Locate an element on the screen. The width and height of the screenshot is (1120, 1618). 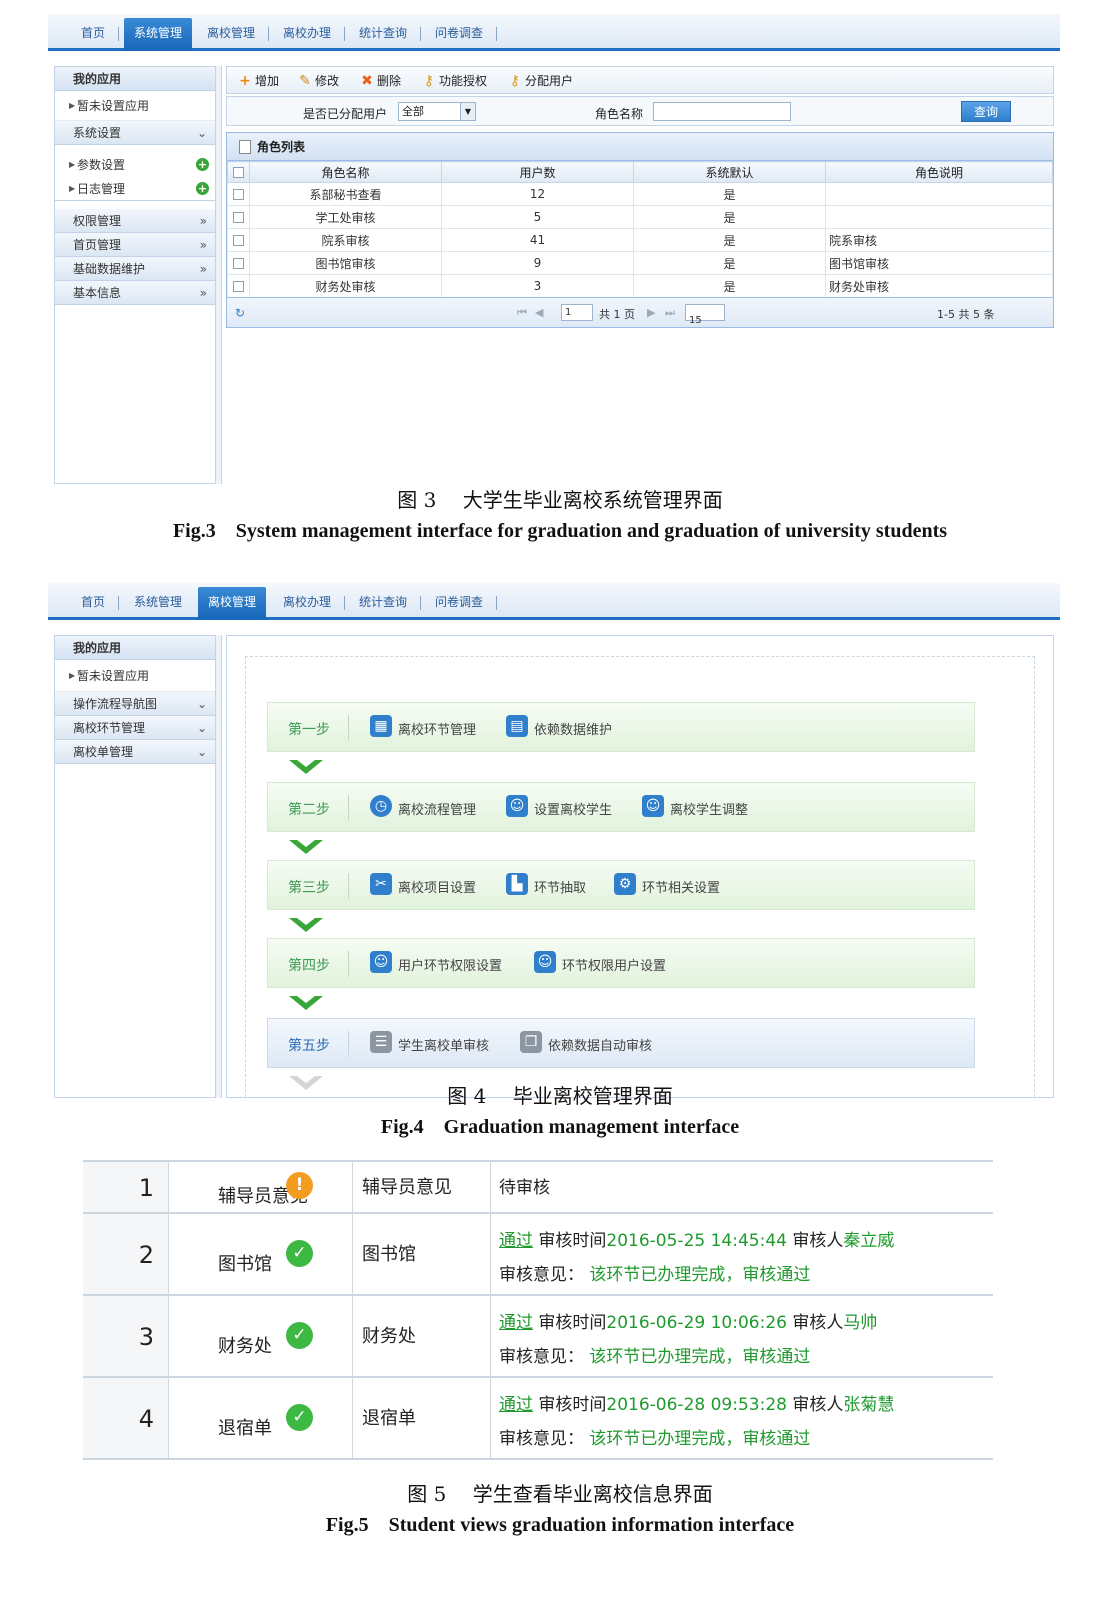
role-name-label: 角色名称 is located at coordinates (619, 114).